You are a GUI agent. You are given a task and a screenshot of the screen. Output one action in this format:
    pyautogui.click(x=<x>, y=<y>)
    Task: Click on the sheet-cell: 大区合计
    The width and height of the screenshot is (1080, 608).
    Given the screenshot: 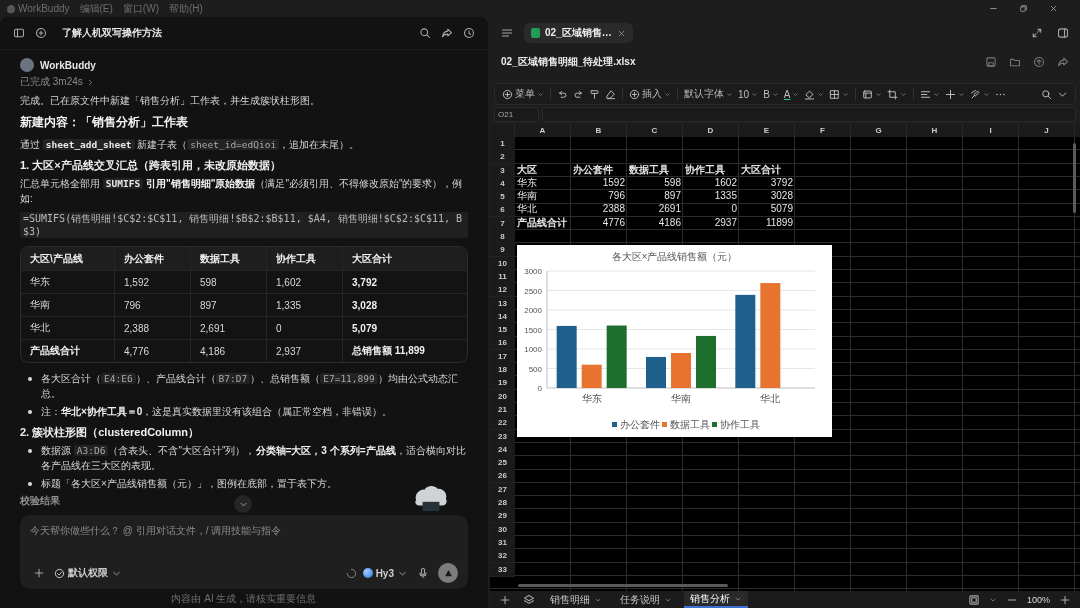 What is the action you would take?
    pyautogui.click(x=767, y=170)
    